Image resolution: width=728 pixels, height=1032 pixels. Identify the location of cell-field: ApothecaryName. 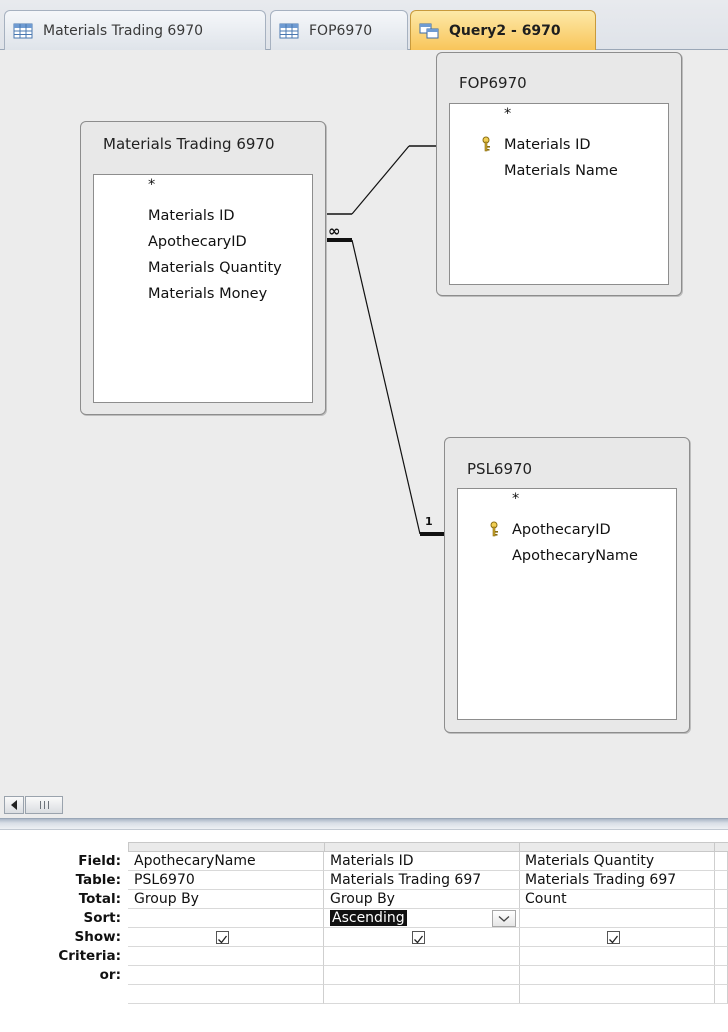
(226, 861).